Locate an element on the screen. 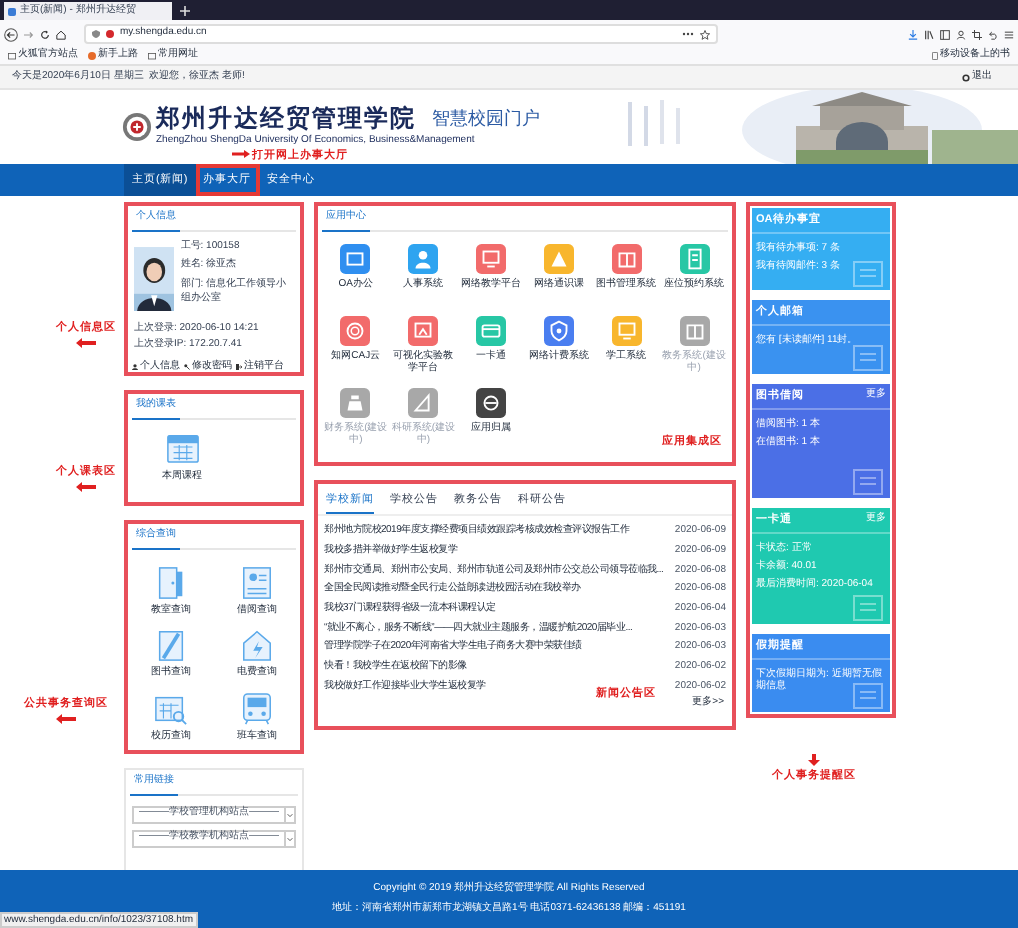 This screenshot has height=928, width=1018. book-icon is located at coordinates (171, 645).